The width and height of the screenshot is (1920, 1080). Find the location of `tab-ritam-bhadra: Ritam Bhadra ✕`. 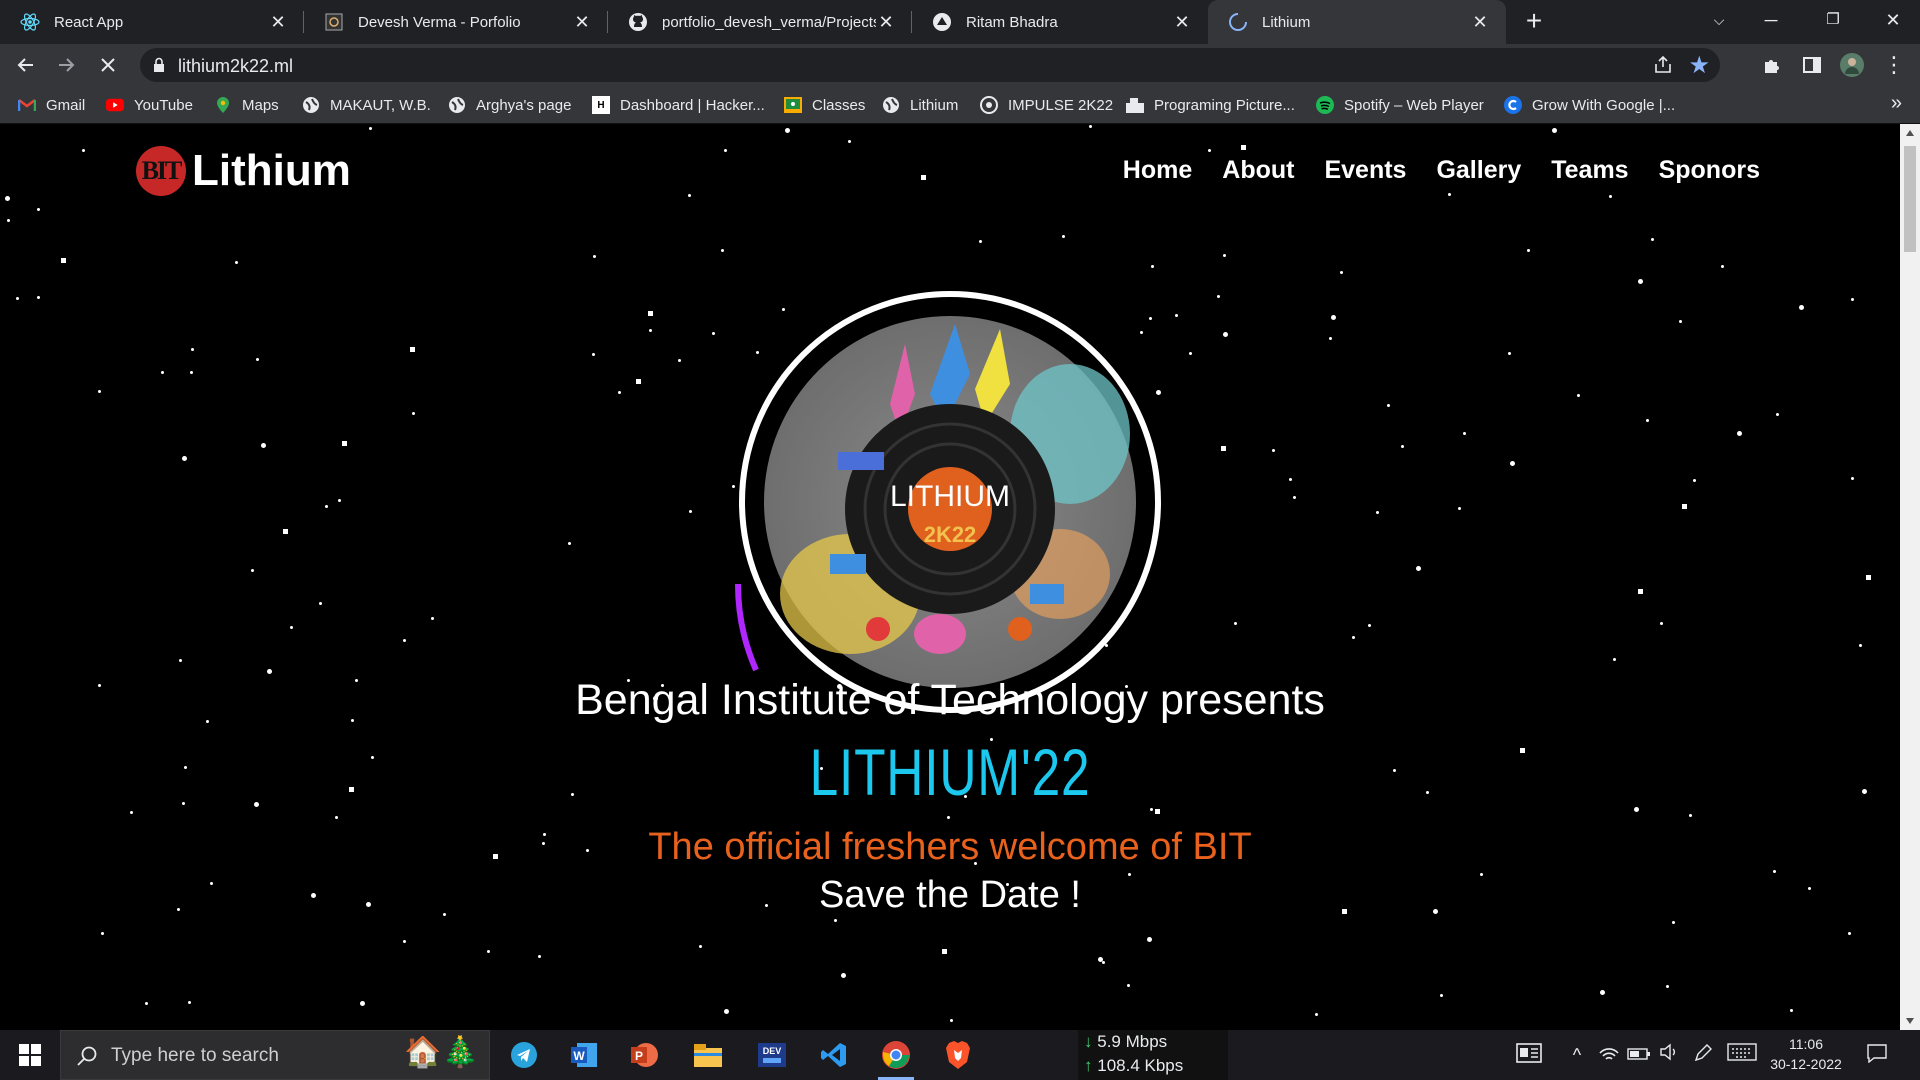

tab-ritam-bhadra: Ritam Bhadra ✕ is located at coordinates (1060, 22).